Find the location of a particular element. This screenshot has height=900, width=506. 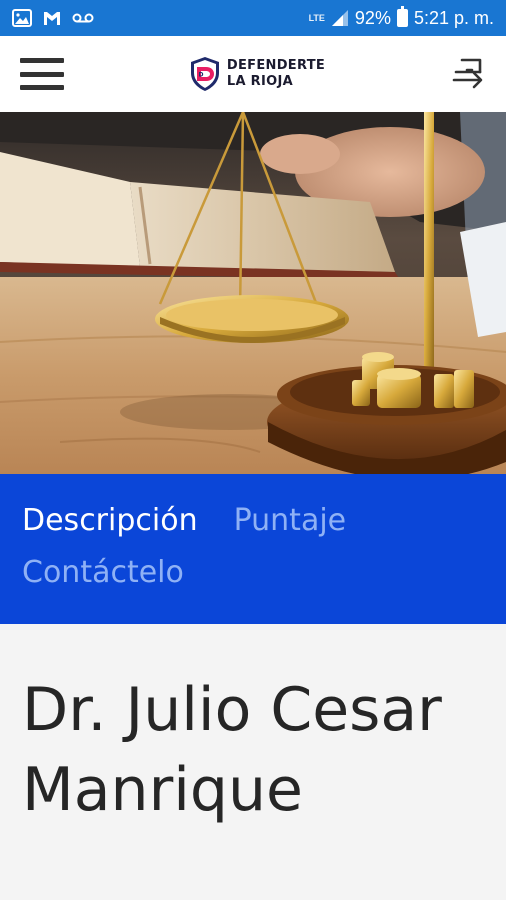

battery-icon is located at coordinates (402, 16).